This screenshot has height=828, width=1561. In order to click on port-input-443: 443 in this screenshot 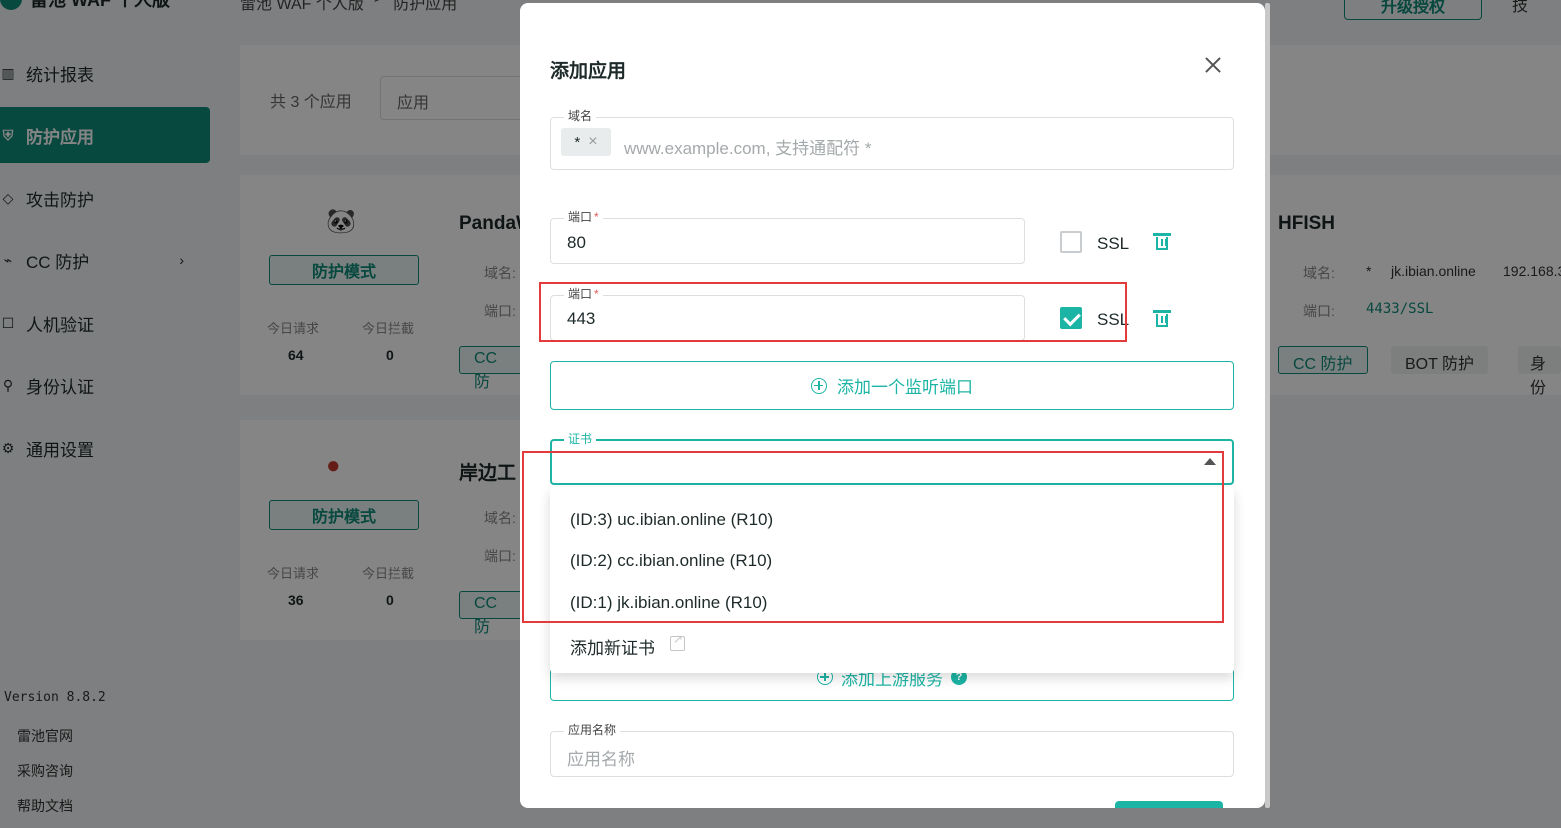, I will do `click(787, 318)`.